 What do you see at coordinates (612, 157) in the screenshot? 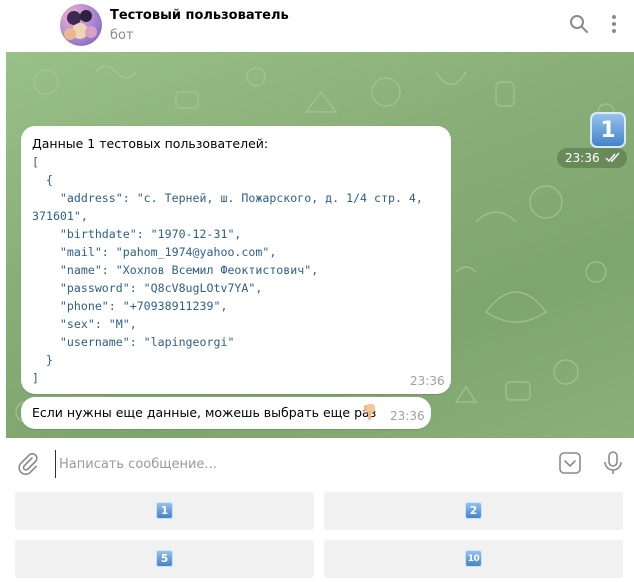
I see `double-check-icon` at bounding box center [612, 157].